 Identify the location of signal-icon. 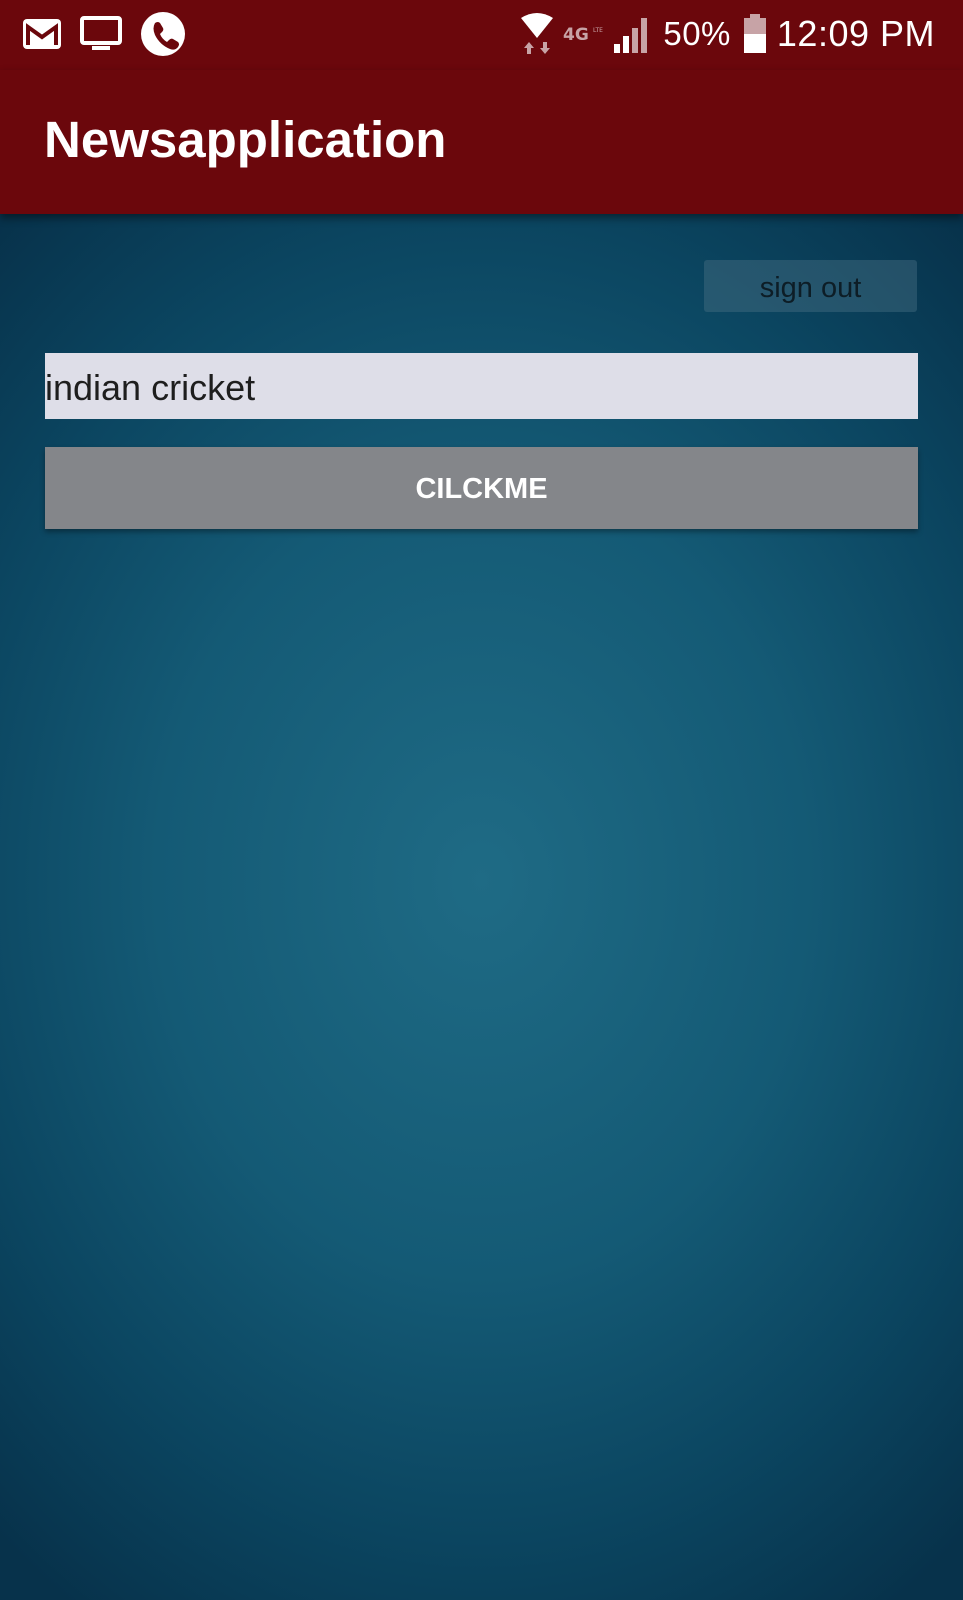
(633, 34).